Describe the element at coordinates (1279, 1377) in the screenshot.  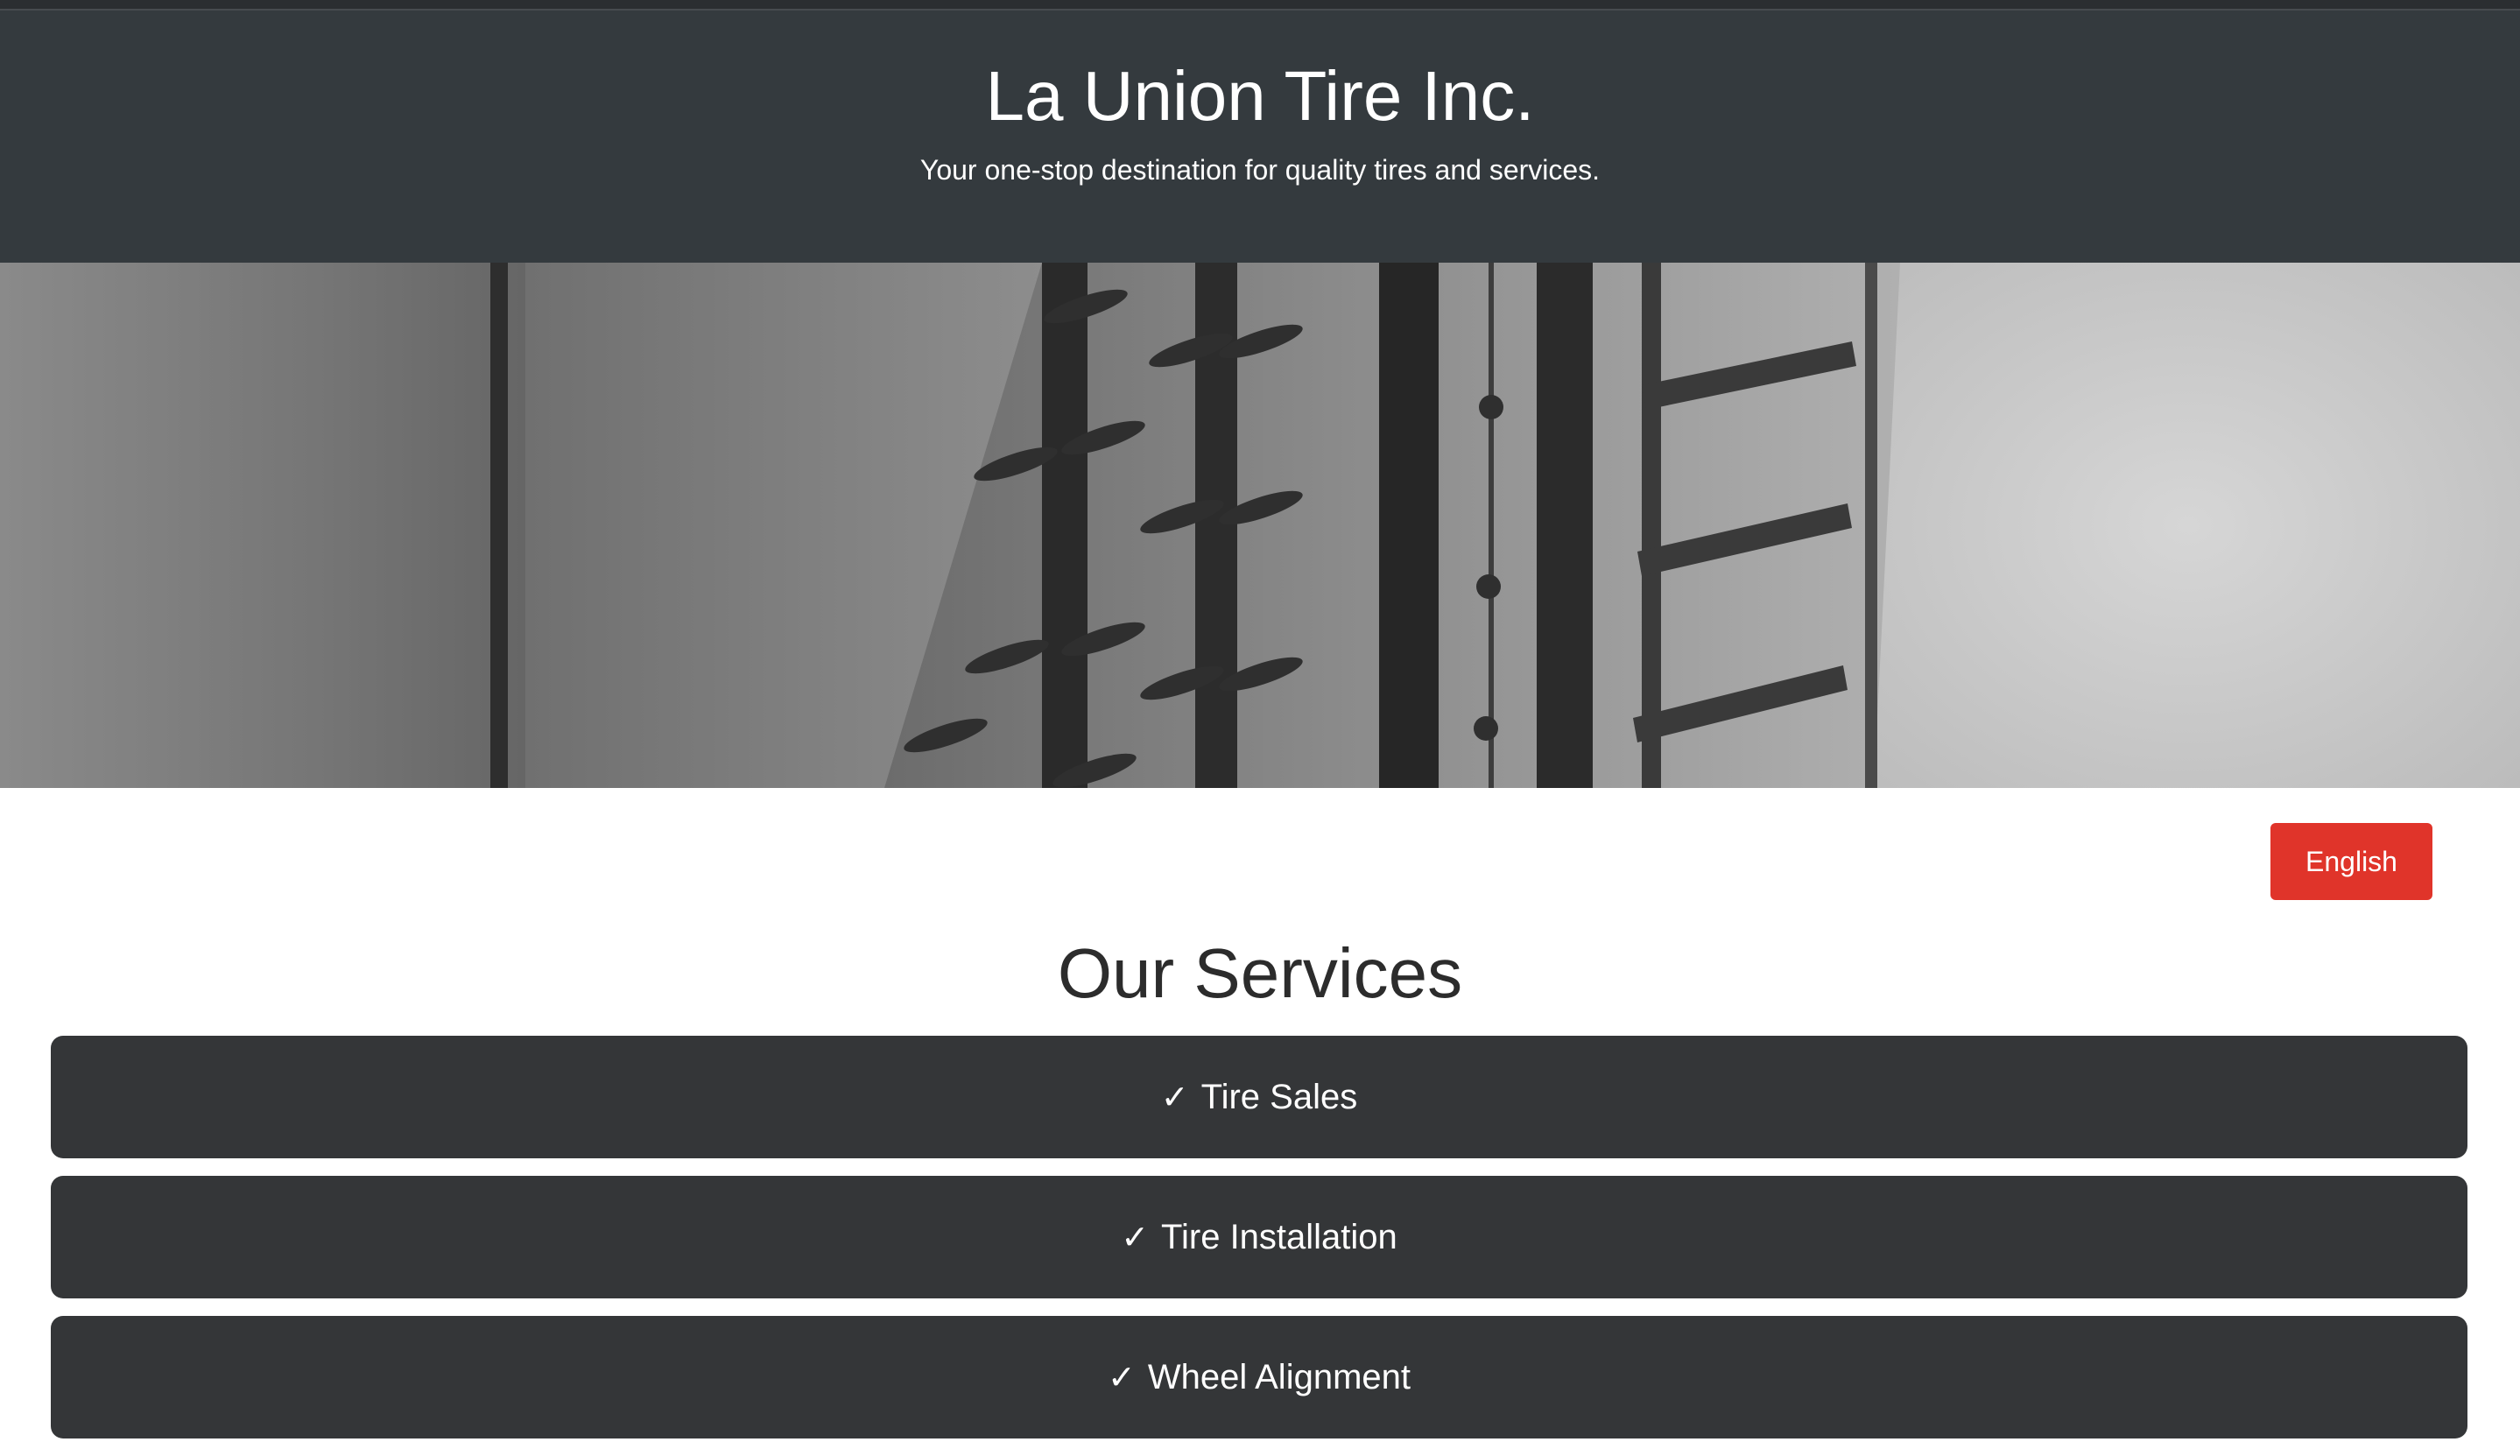
I see `service-label: Wheel Alignment` at that location.